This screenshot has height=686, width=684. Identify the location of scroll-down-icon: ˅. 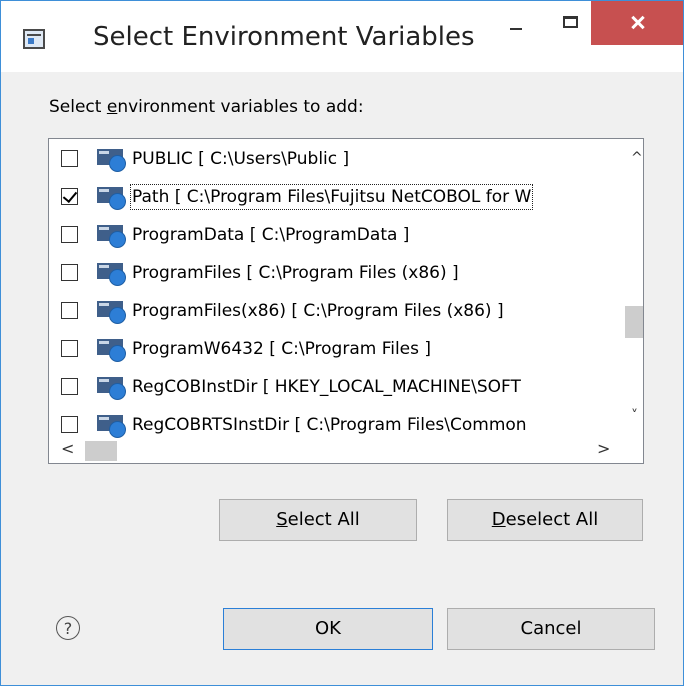
(634, 416).